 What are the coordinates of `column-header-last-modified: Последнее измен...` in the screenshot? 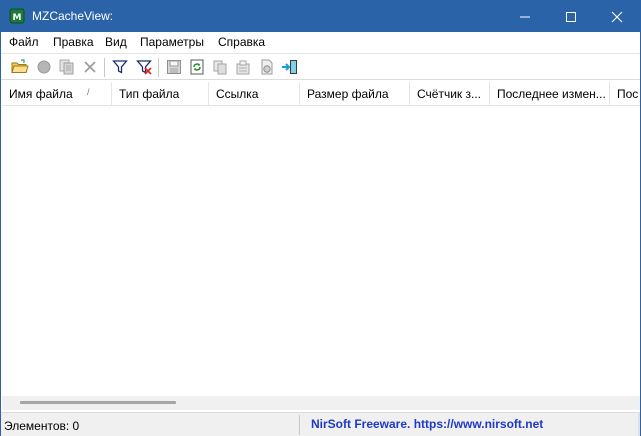 It's located at (550, 93).